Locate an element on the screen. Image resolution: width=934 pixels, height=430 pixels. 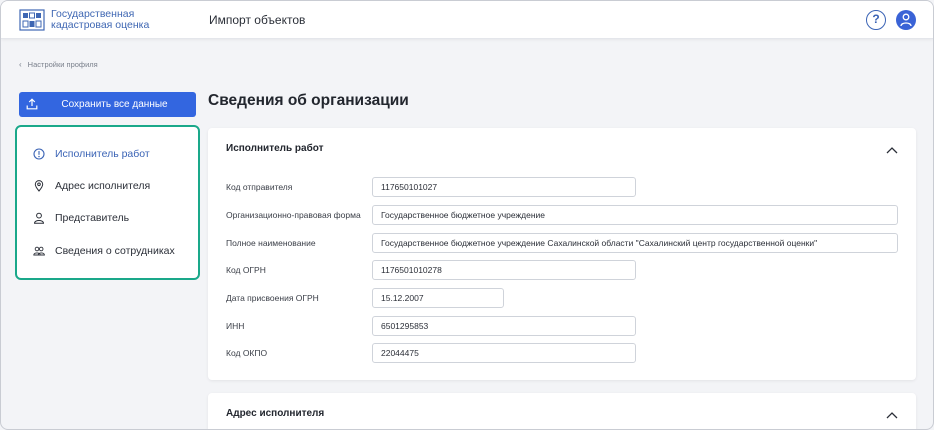
page-title: Сведения об организации is located at coordinates (308, 100).